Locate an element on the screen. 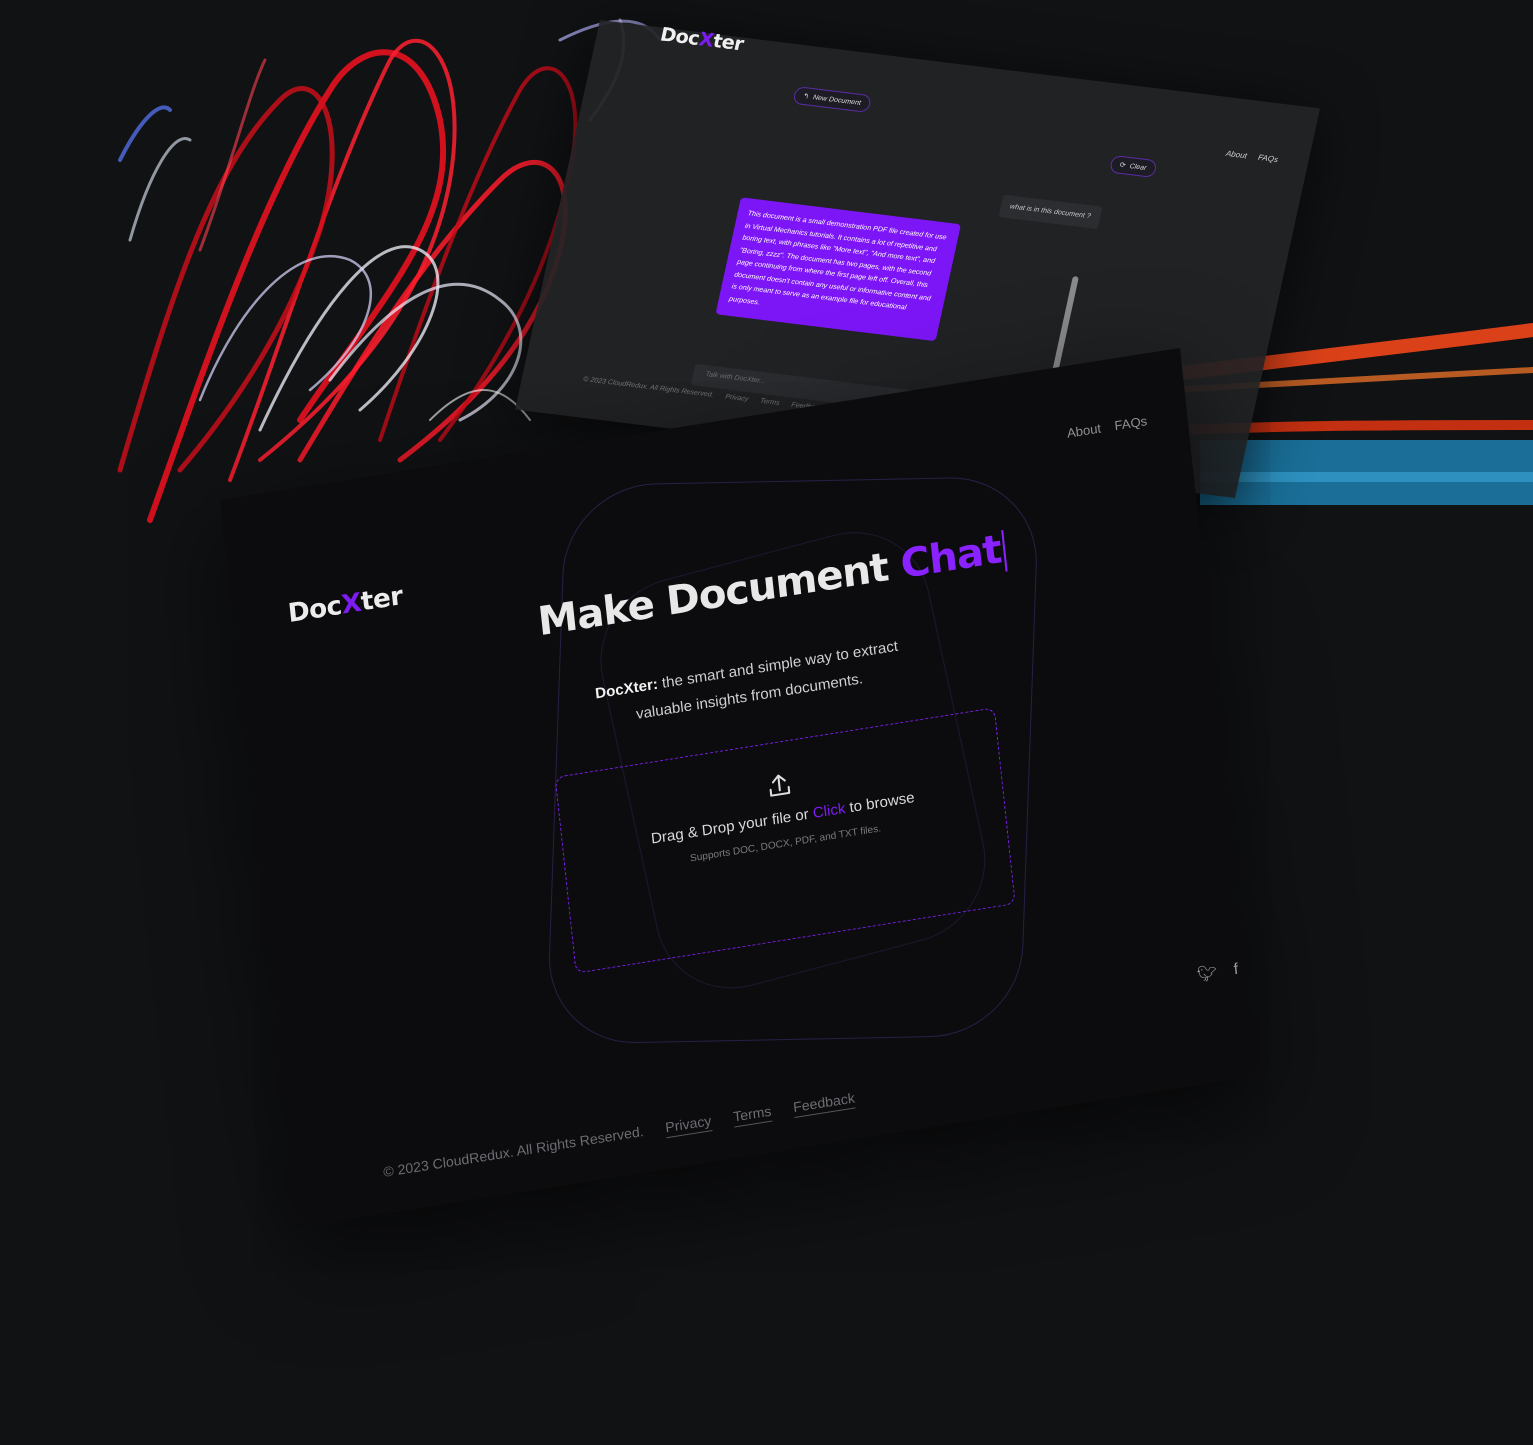 The height and width of the screenshot is (1445, 1533). front-social-links: 🐦︎ f is located at coordinates (1211, 973).